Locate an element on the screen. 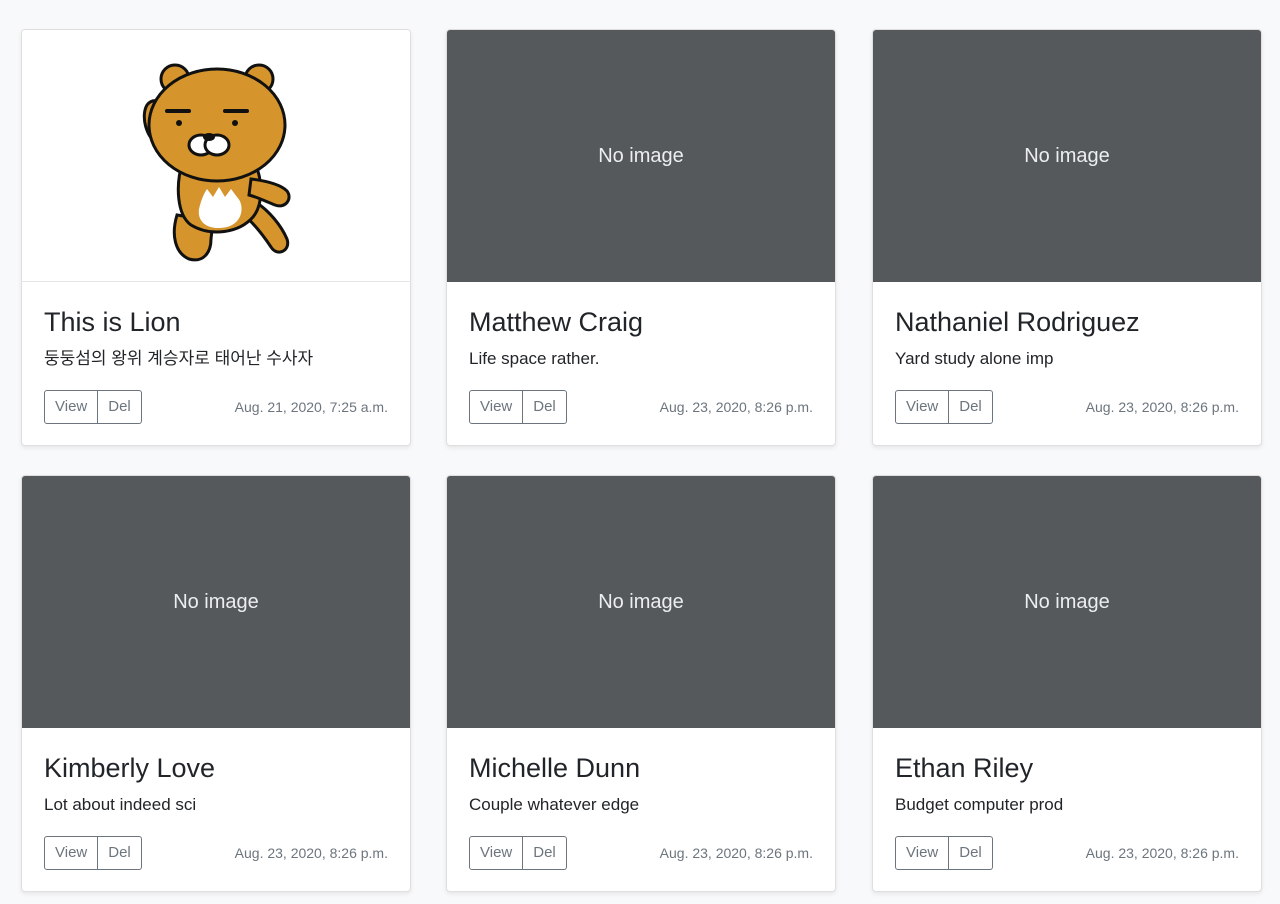 This screenshot has width=1280, height=904. card-title: Matthew Craig is located at coordinates (556, 322).